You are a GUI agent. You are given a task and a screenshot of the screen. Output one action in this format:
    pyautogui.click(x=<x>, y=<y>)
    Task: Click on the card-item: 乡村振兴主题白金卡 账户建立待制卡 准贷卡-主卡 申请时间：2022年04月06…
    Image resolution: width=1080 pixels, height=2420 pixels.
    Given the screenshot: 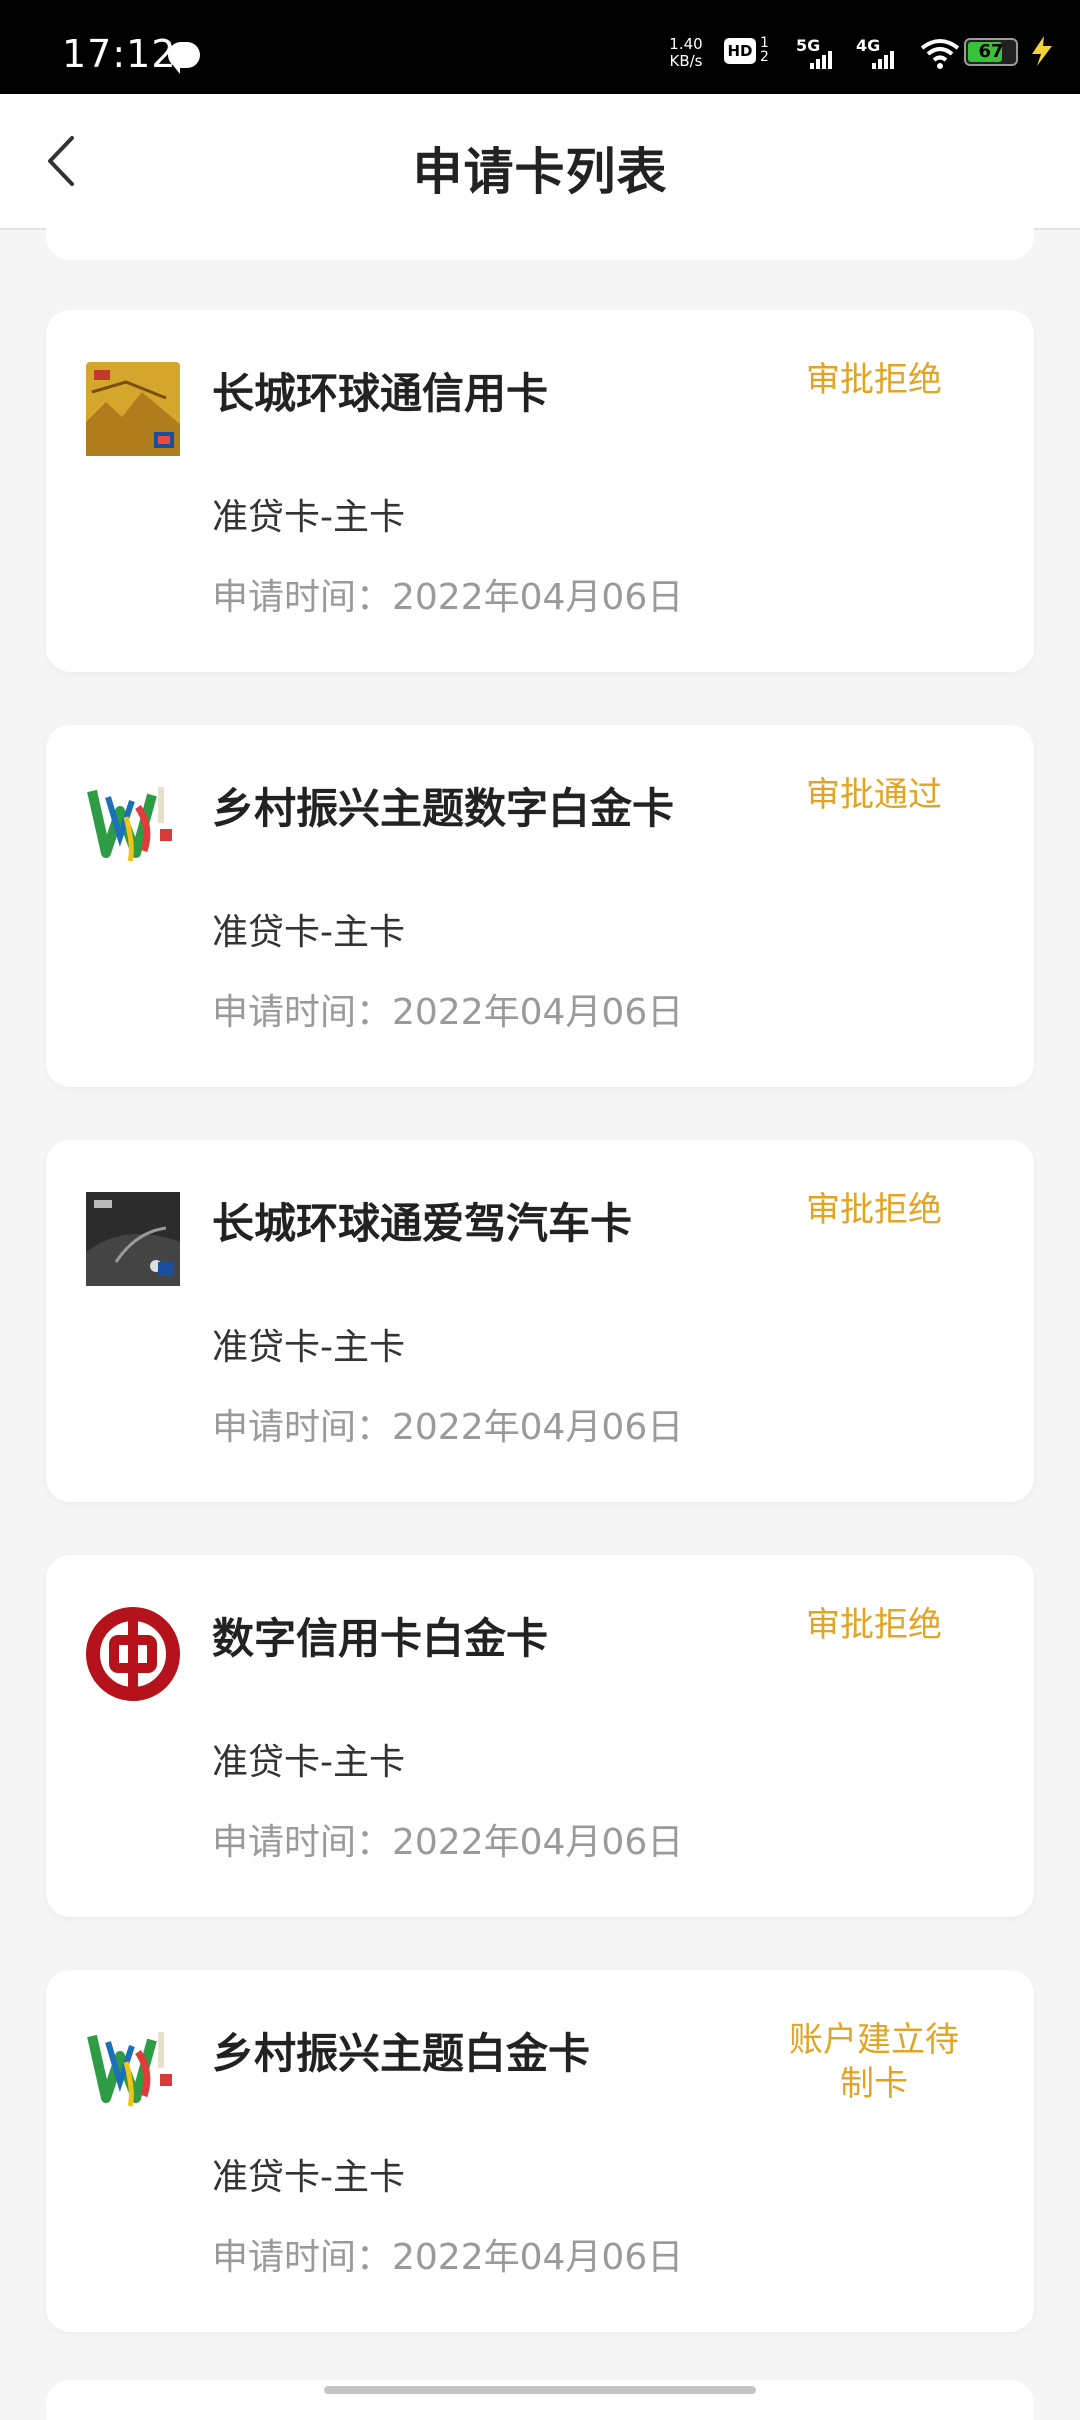 What is the action you would take?
    pyautogui.click(x=540, y=2151)
    